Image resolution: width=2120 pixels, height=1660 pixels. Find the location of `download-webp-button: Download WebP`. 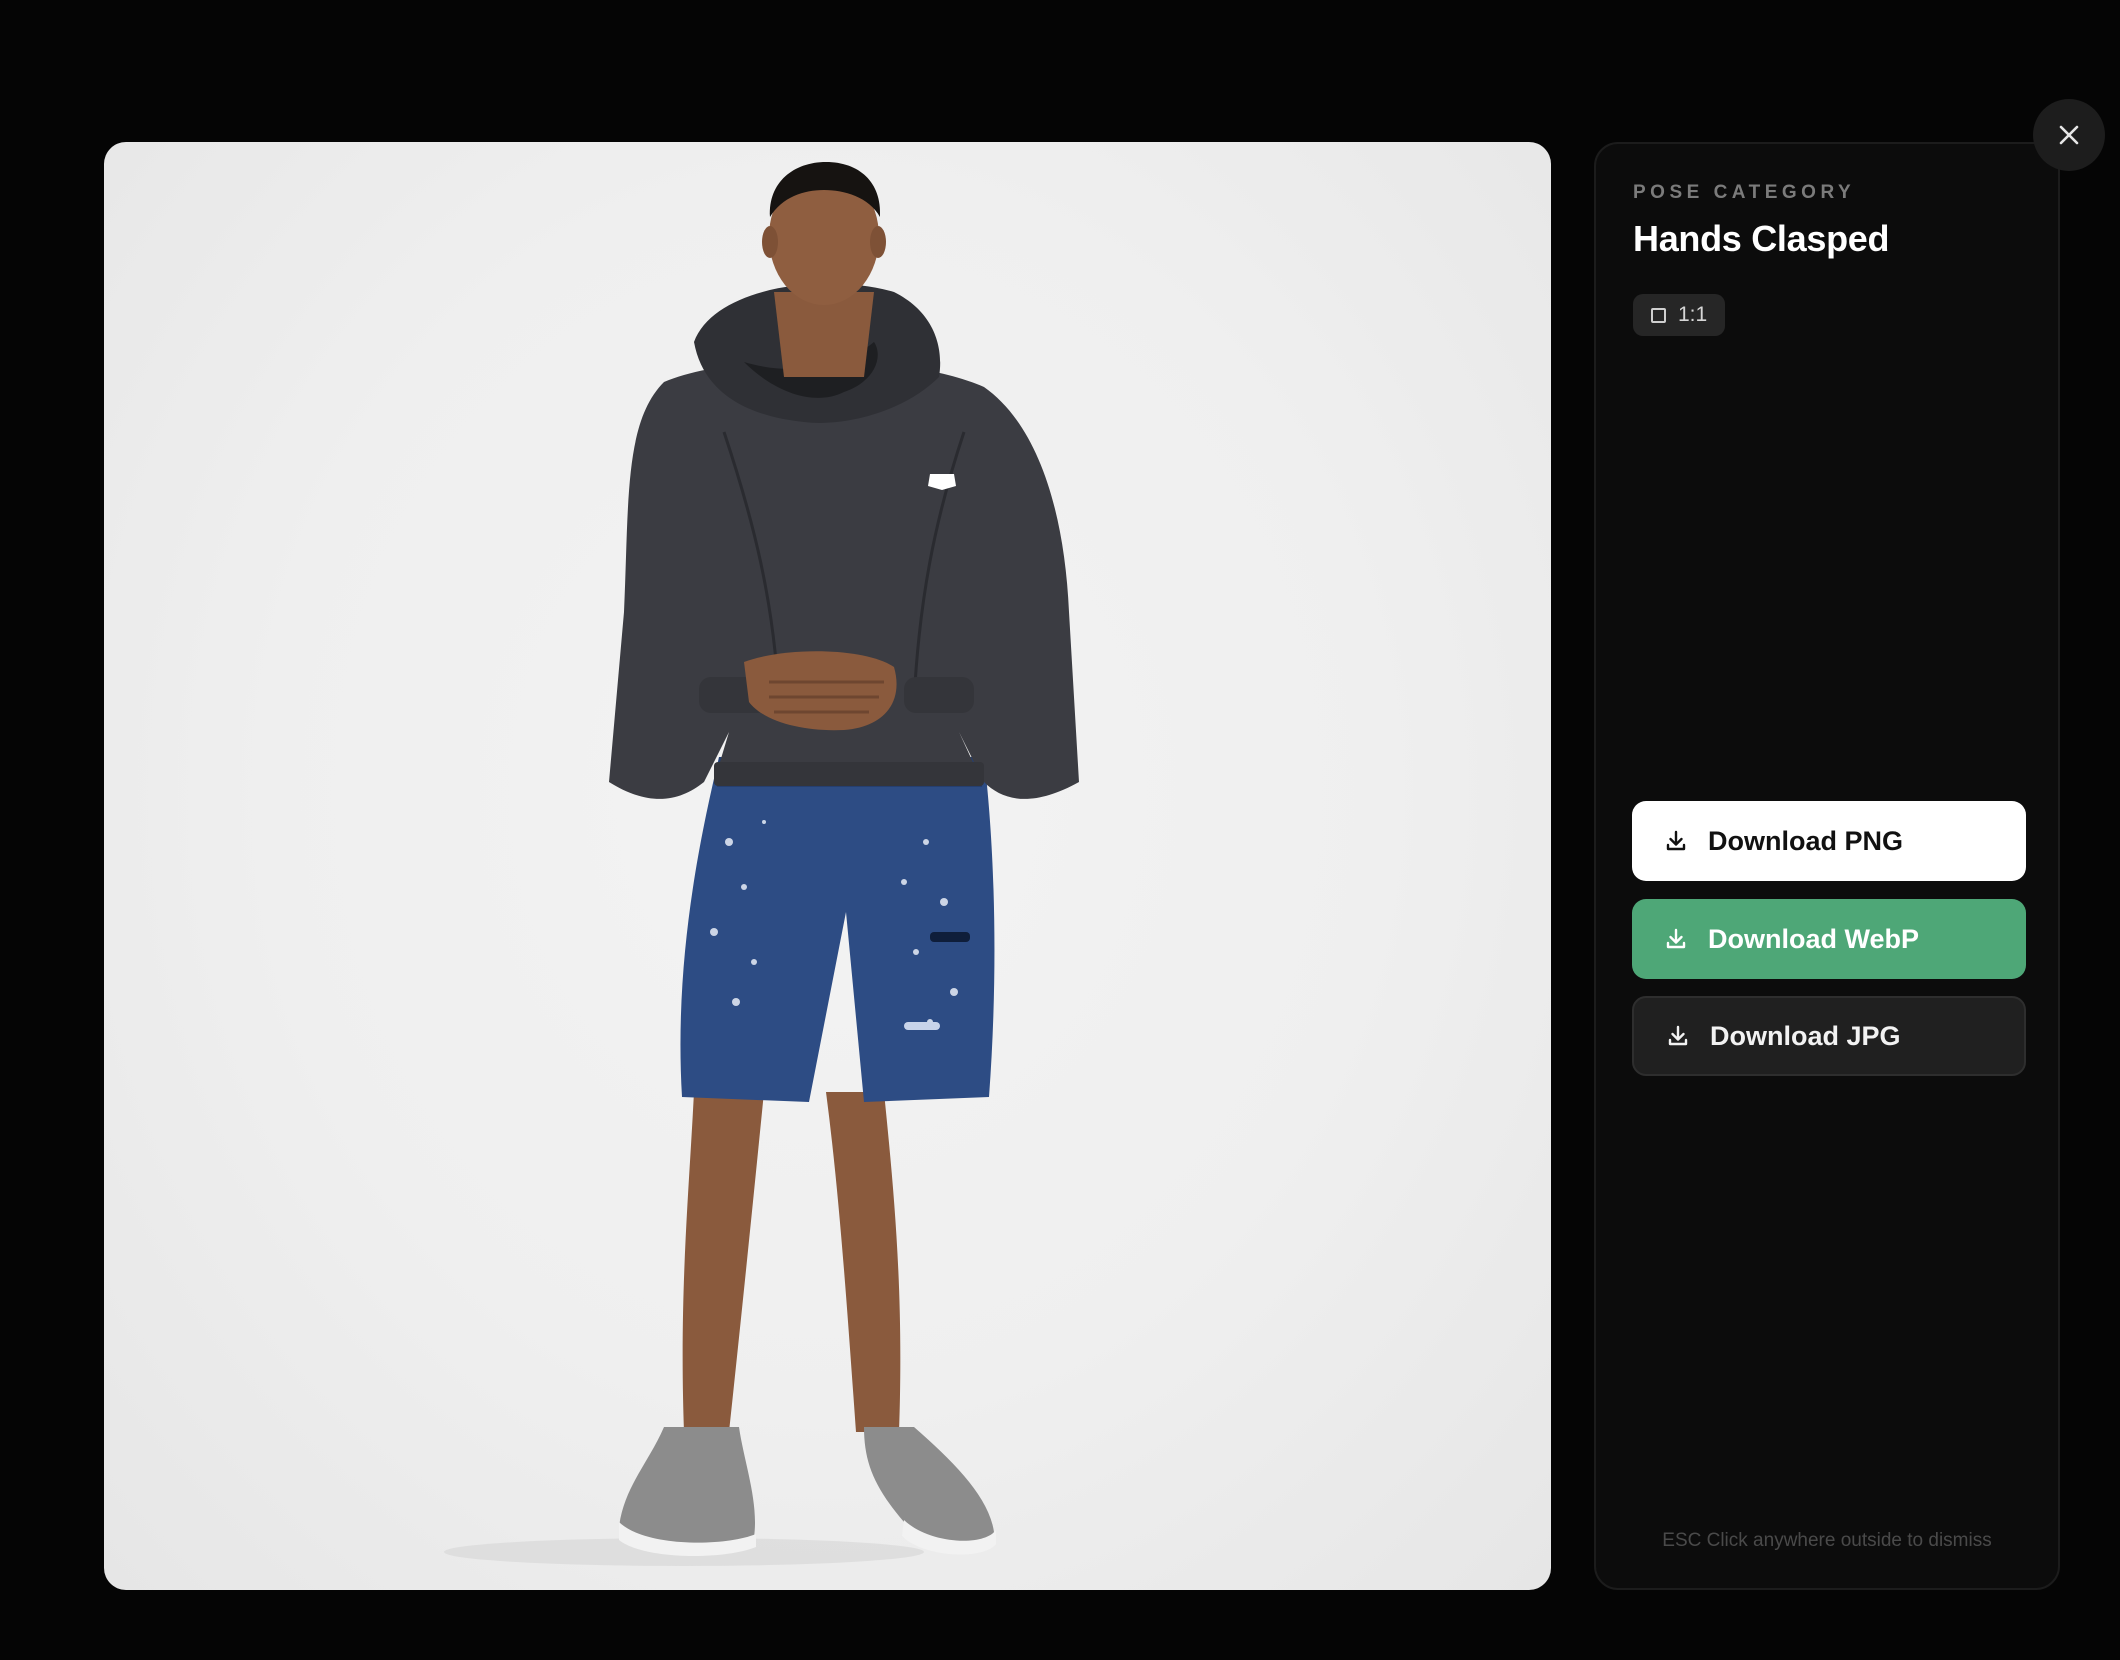

download-webp-button: Download WebP is located at coordinates (1829, 939).